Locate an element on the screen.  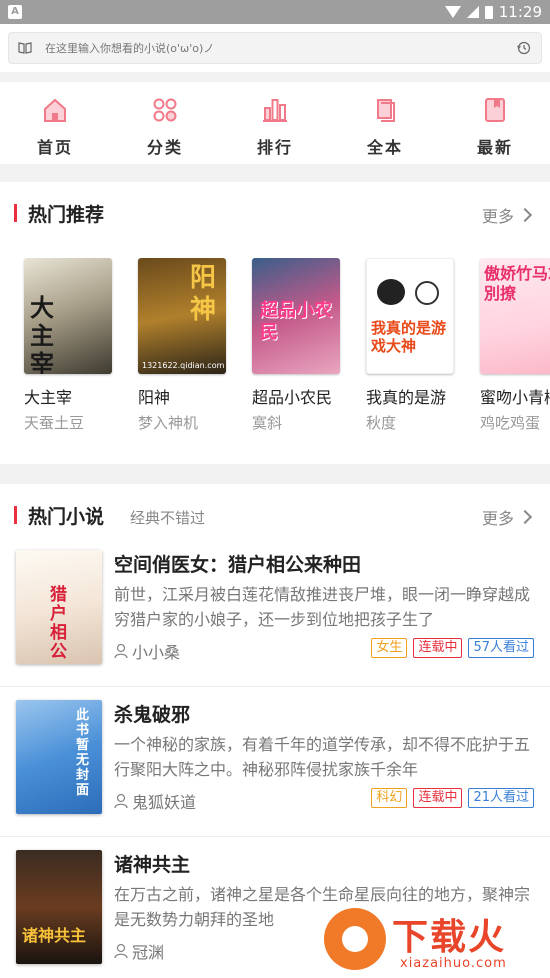
book-author: 天蚕土豆 is located at coordinates (54, 423).